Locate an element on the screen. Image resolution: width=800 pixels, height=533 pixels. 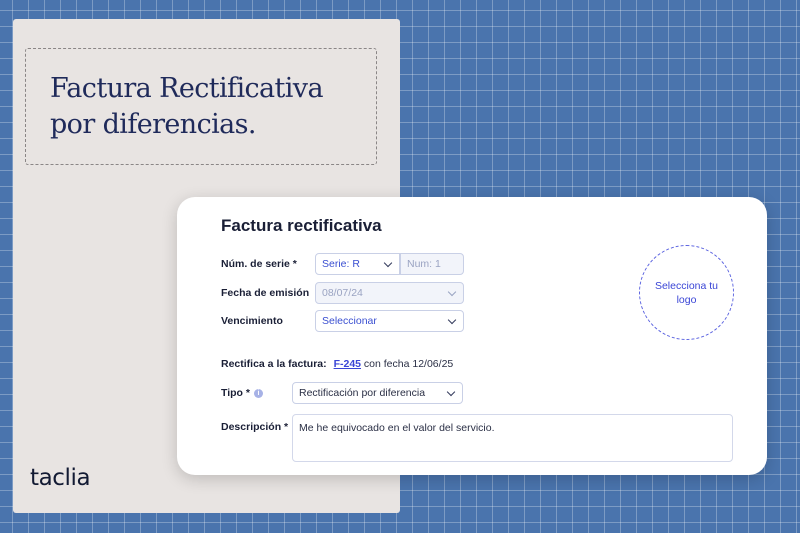
fecha-select-value: 08/07/24 is located at coordinates (342, 293).